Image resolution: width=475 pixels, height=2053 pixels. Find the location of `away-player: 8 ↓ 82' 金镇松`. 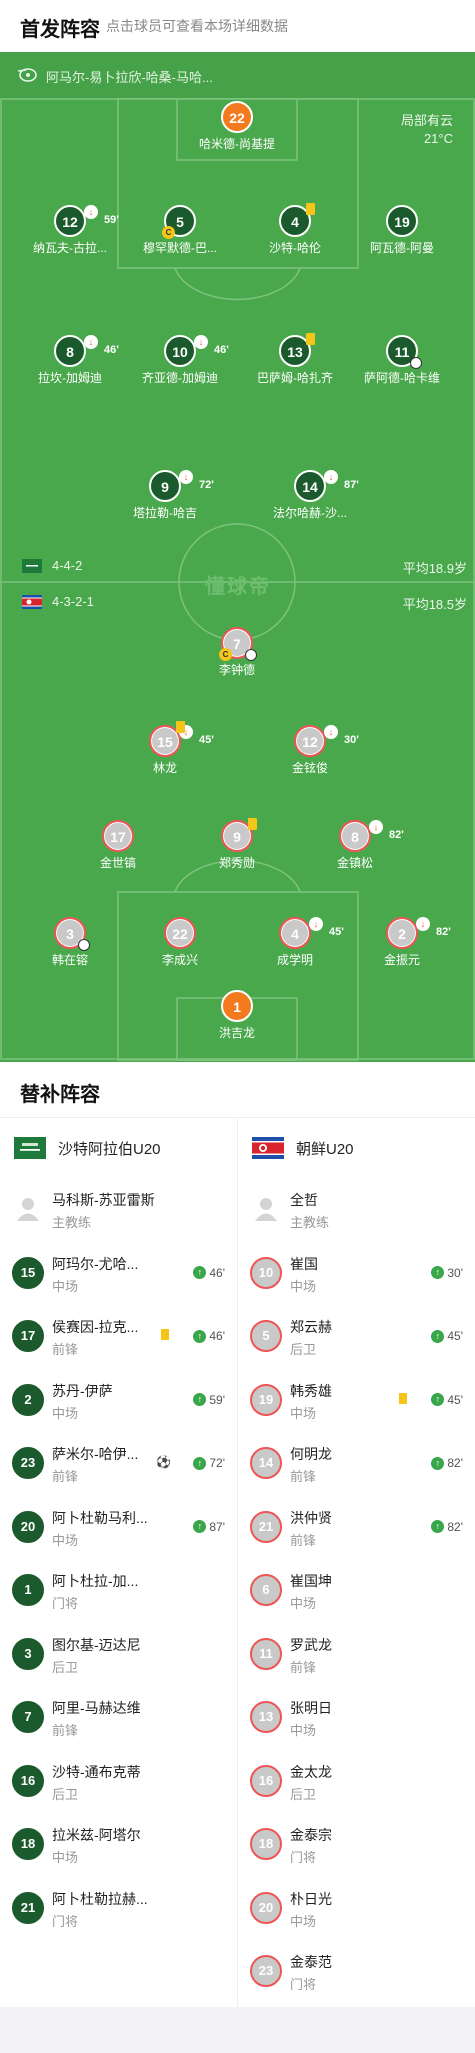

away-player: 8 ↓ 82' 金镇松 is located at coordinates (355, 845).